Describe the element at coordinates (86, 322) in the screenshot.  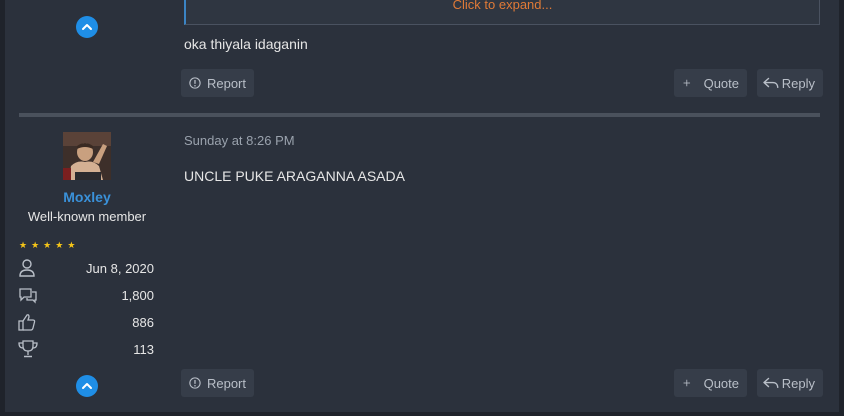
I see `stat-reactions: 886` at that location.